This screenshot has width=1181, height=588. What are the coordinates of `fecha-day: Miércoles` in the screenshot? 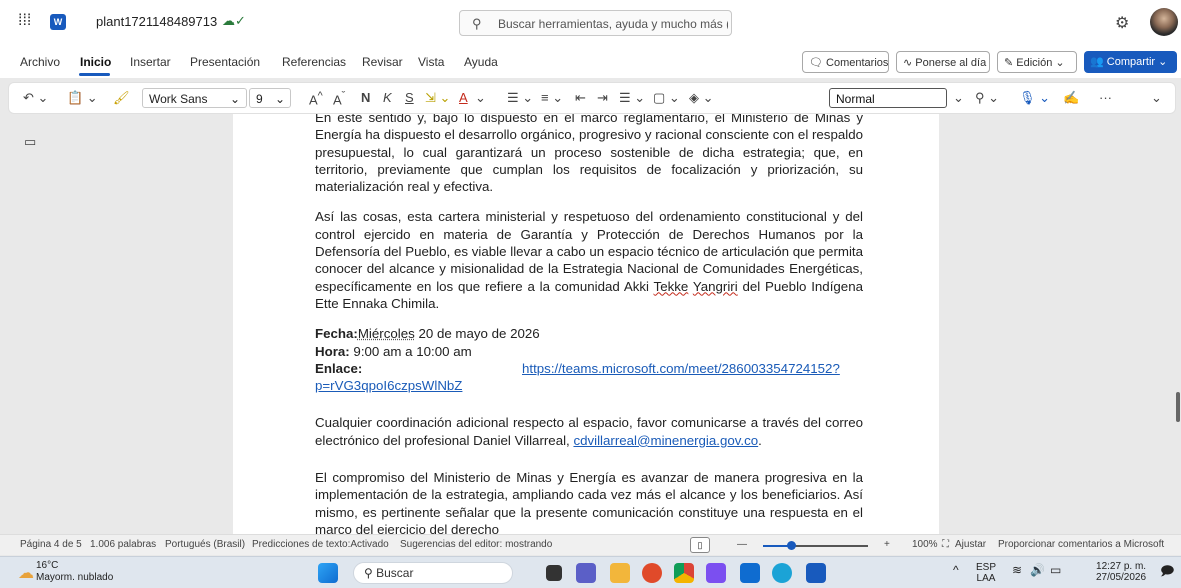 It's located at (386, 334).